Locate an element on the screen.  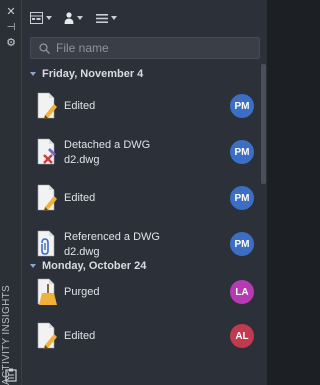
search-input is located at coordinates (146, 48).